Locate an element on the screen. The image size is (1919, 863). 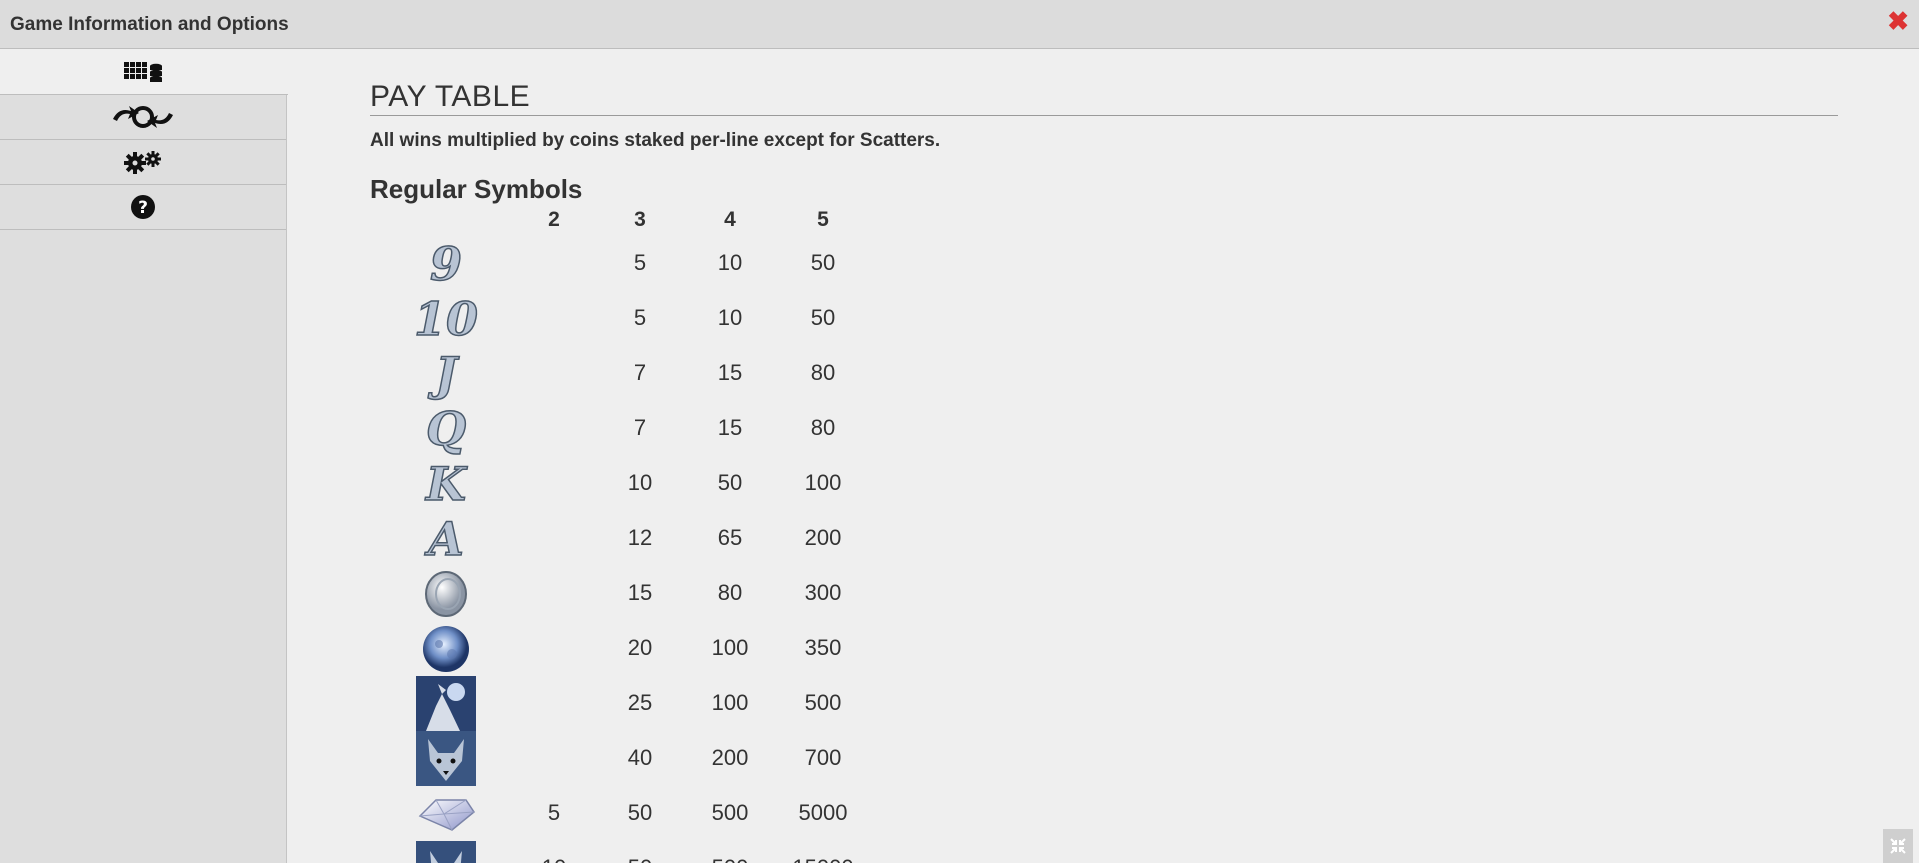
autoplay-icon is located at coordinates (143, 117).